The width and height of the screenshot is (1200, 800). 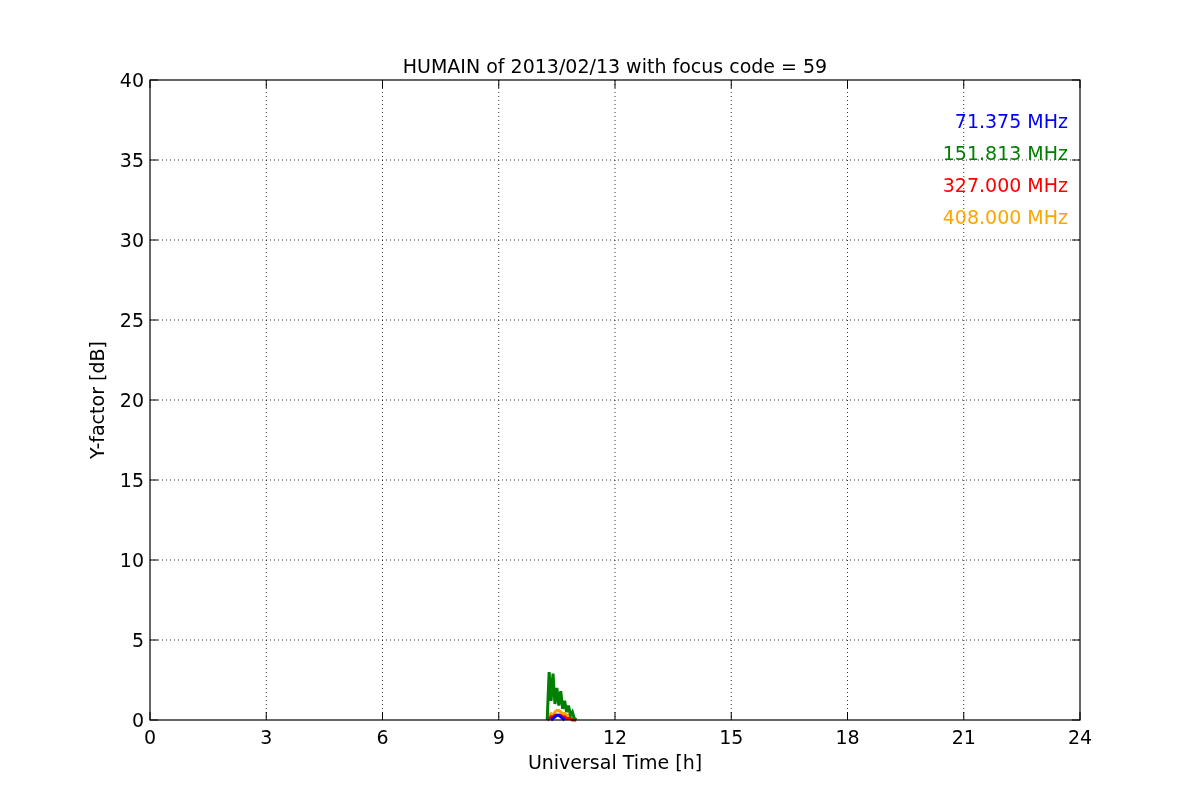 I want to click on legend-label: 327.000 MHz, so click(x=1005, y=185).